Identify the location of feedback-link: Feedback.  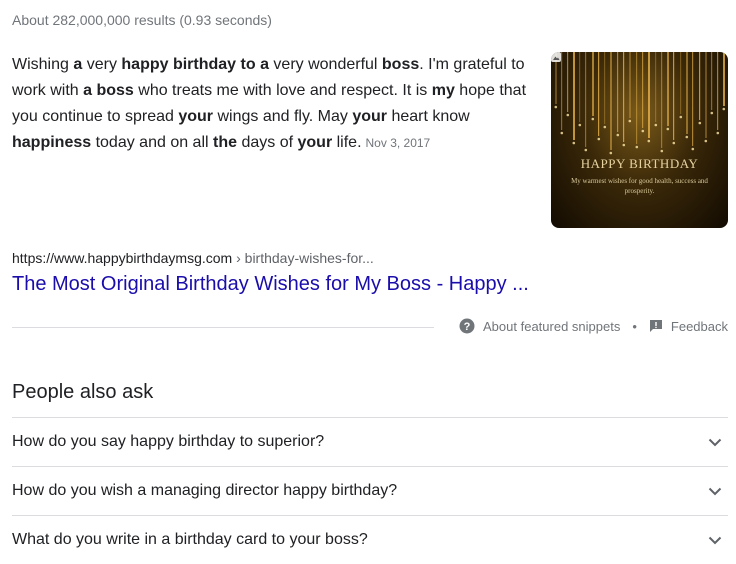
(688, 326).